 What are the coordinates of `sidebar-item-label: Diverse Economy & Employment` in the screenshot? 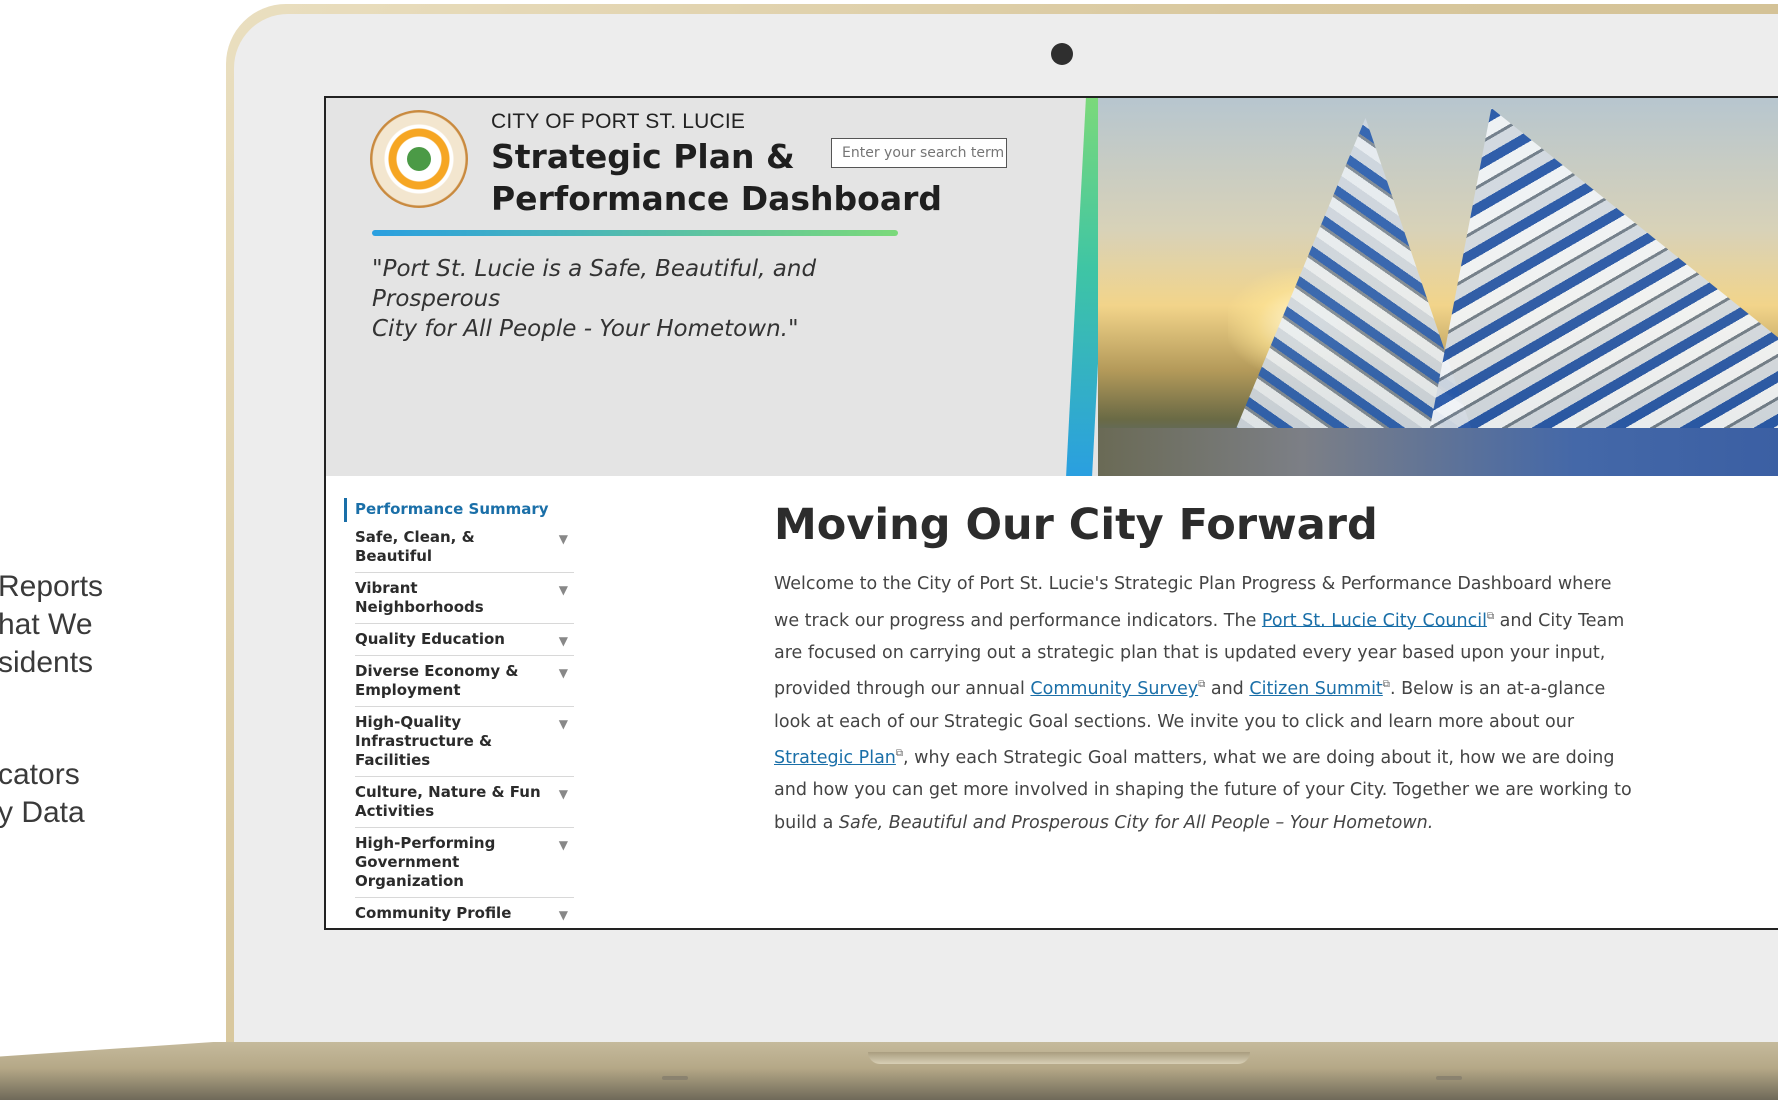 It's located at (437, 680).